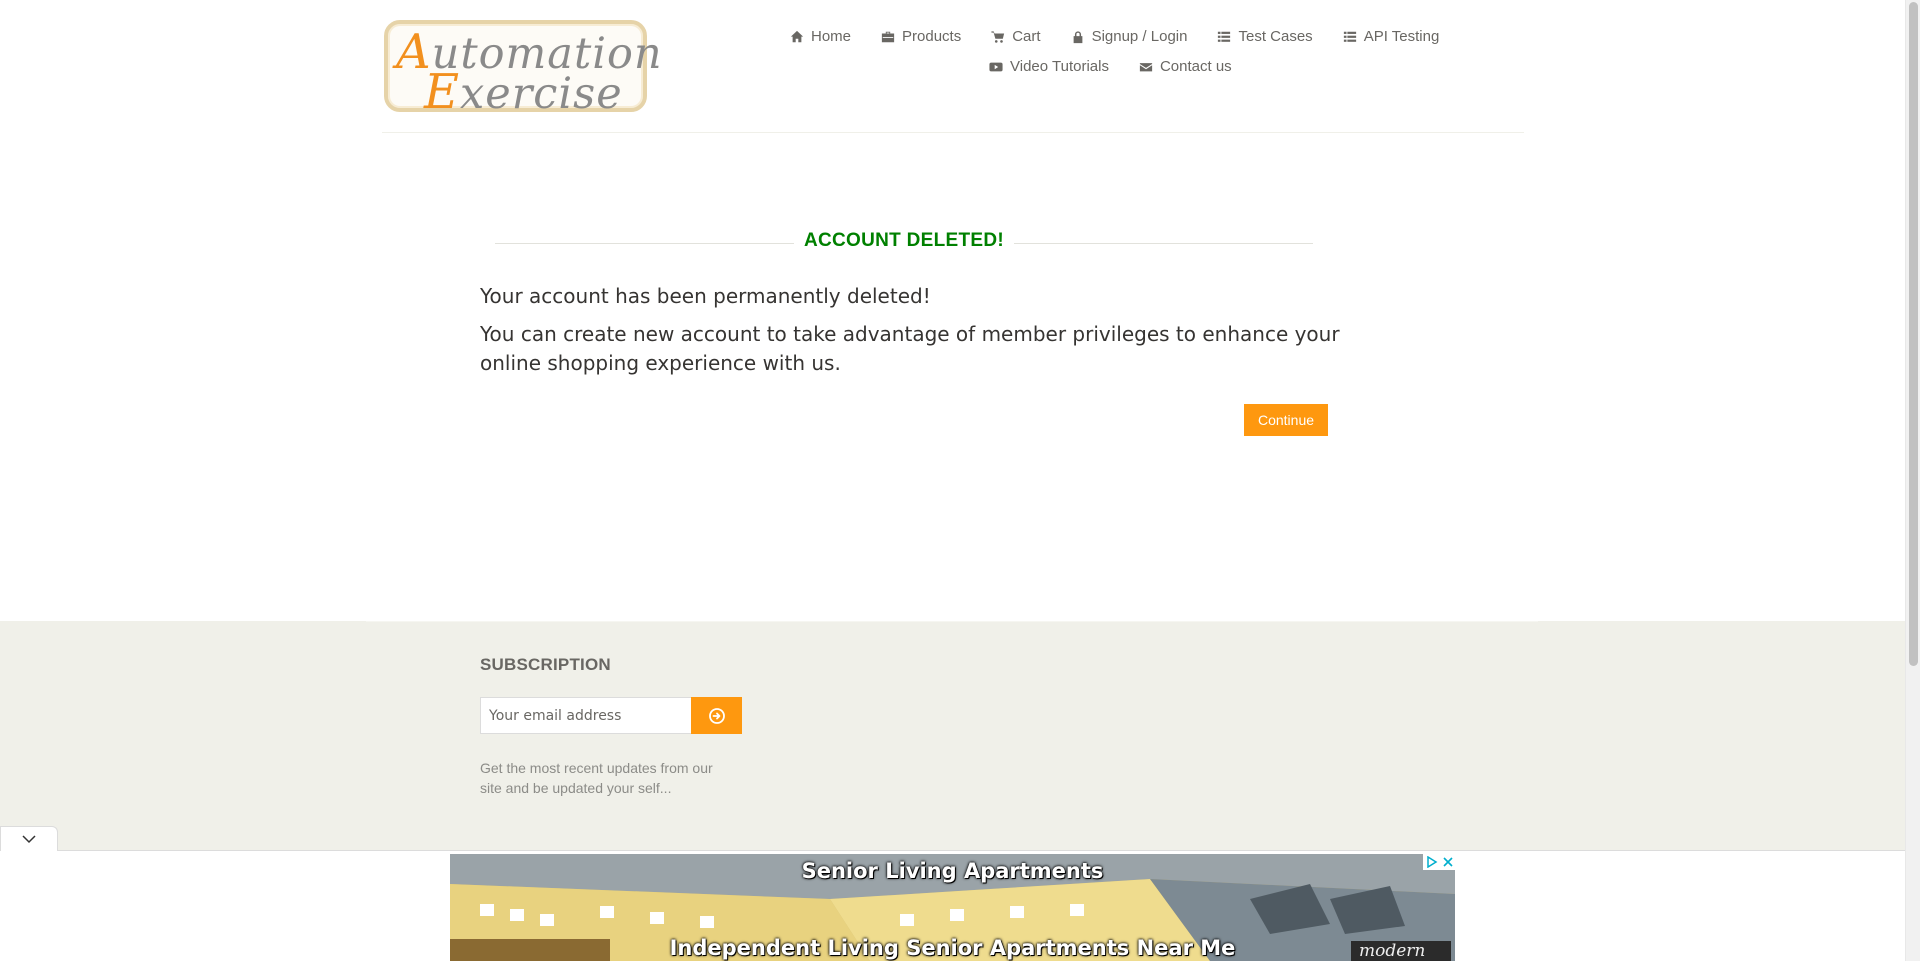 This screenshot has height=961, width=1920. I want to click on page-scrollbar, so click(1912, 480).